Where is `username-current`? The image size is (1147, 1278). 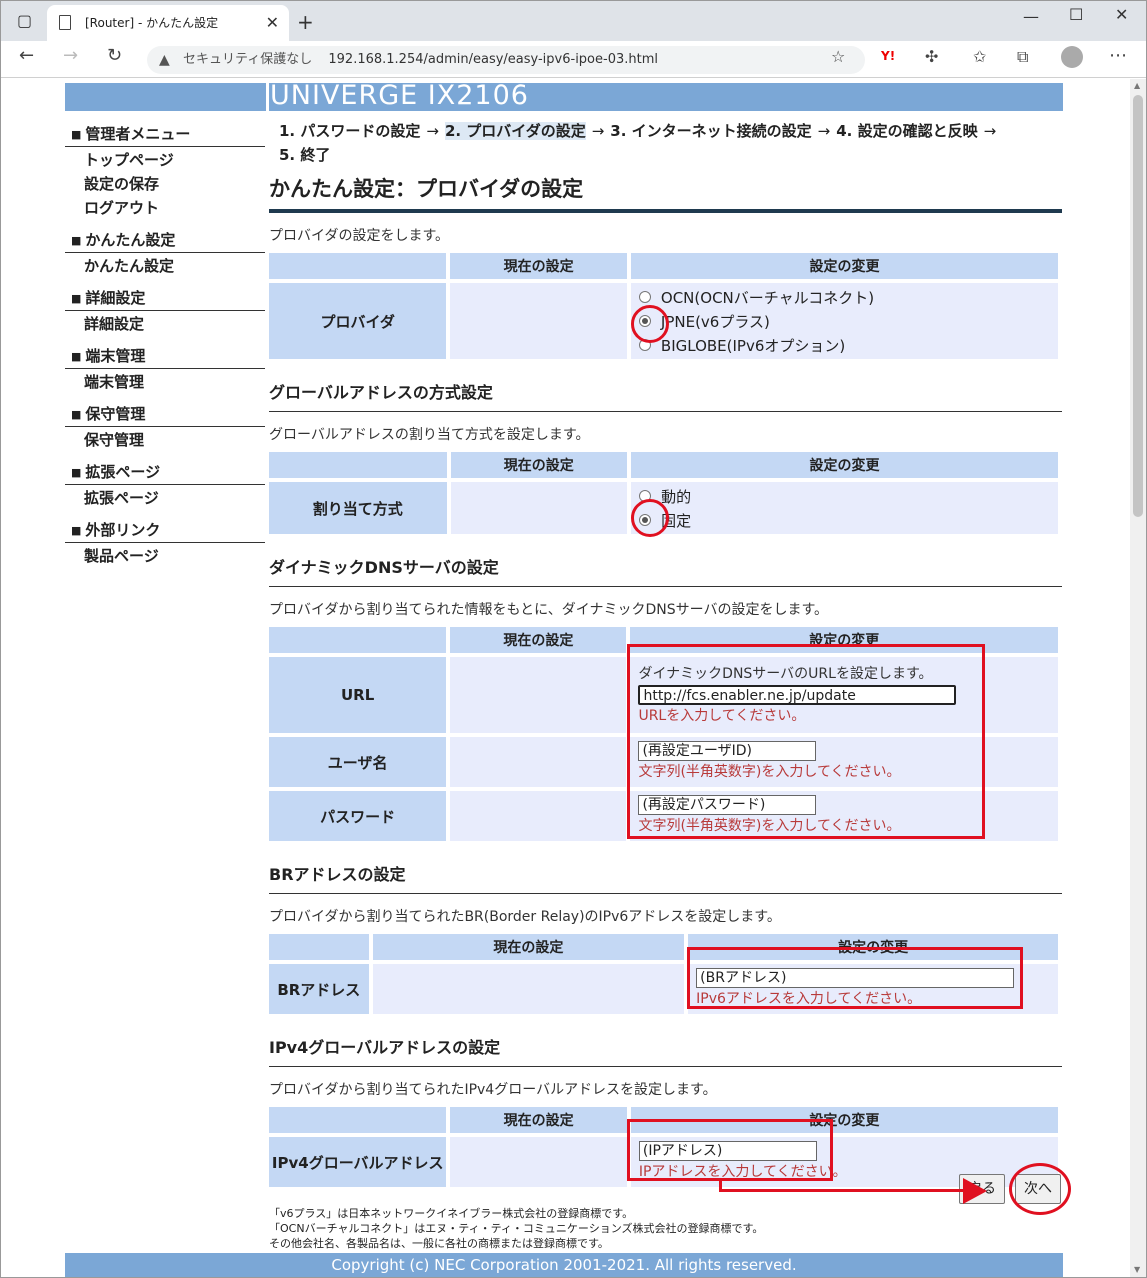
username-current is located at coordinates (538, 762).